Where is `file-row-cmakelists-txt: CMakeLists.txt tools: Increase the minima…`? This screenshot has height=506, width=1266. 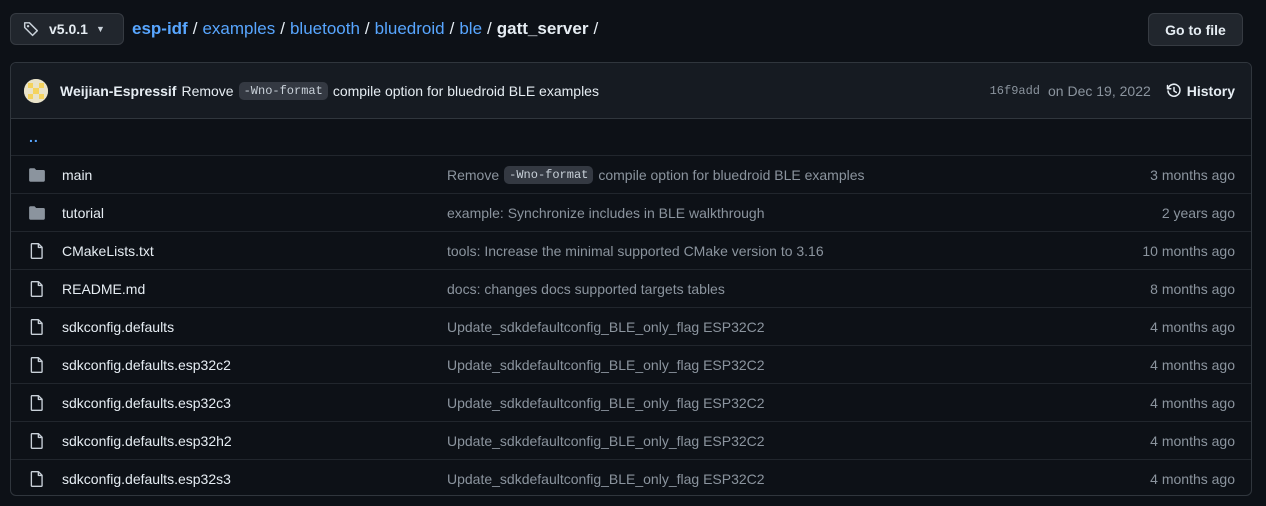
file-row-cmakelists-txt: CMakeLists.txt tools: Increase the minima… is located at coordinates (631, 251).